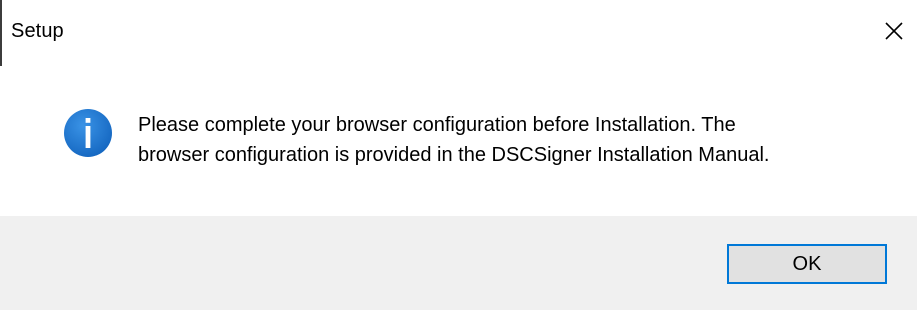 Image resolution: width=917 pixels, height=310 pixels. I want to click on window-title: Setup, so click(37, 31).